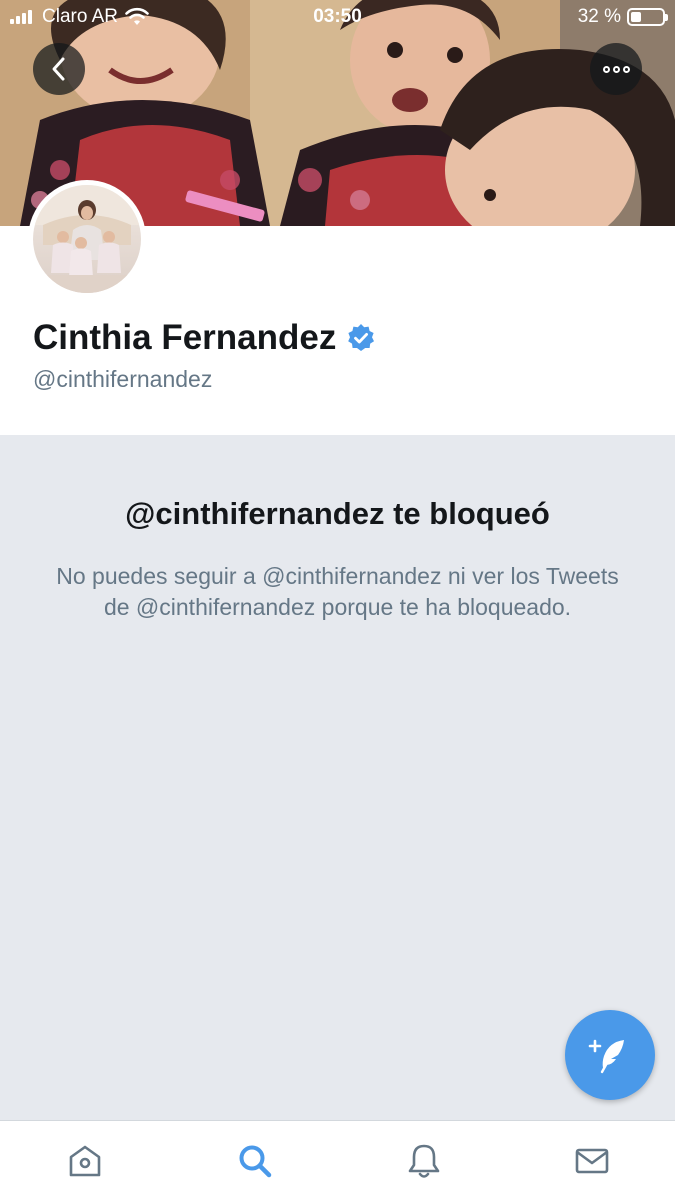  Describe the element at coordinates (622, 17) in the screenshot. I see `status-right: 32 %` at that location.